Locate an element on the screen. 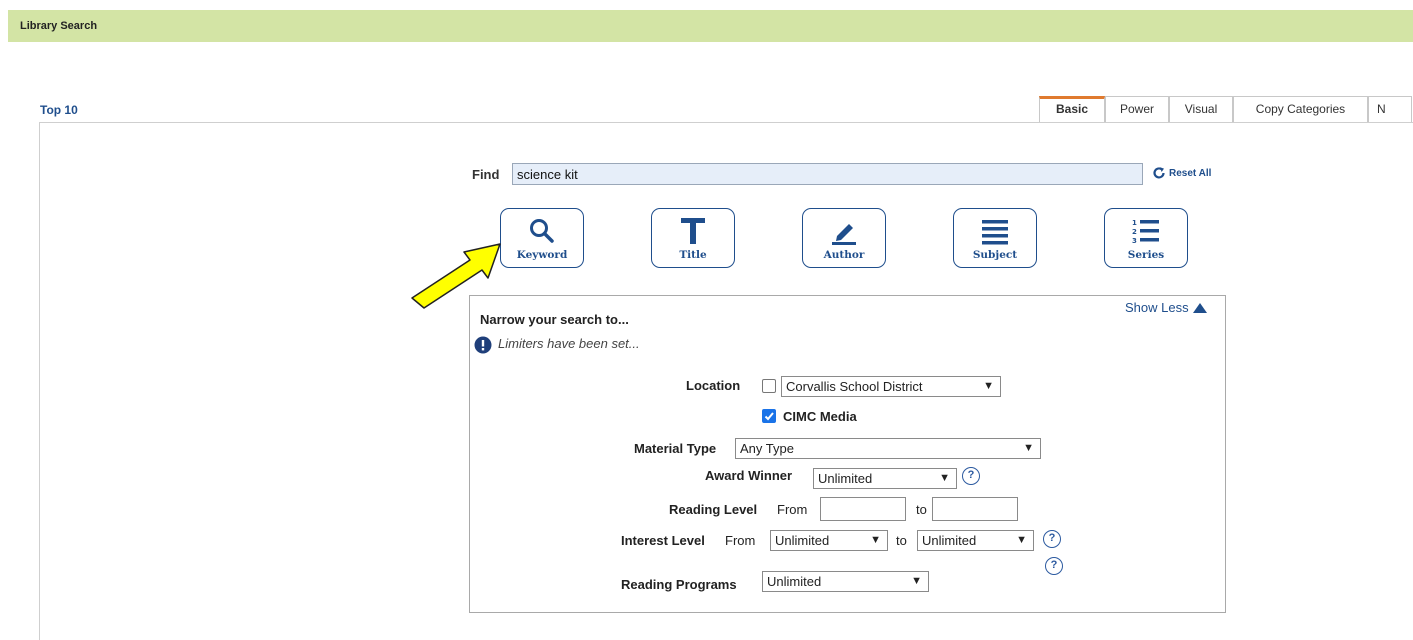 This screenshot has height=640, width=1413. keyword-button: Keyword is located at coordinates (542, 238).